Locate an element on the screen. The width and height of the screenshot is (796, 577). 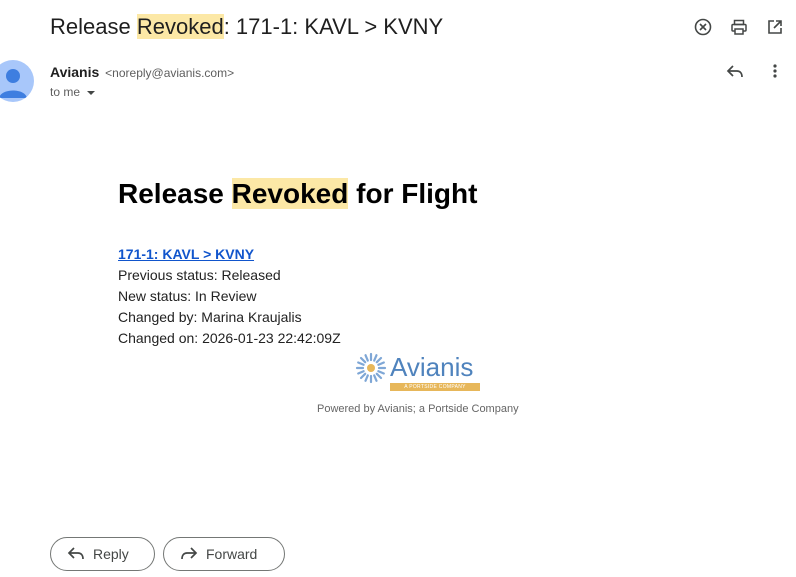
forward-button: Forward is located at coordinates (224, 554).